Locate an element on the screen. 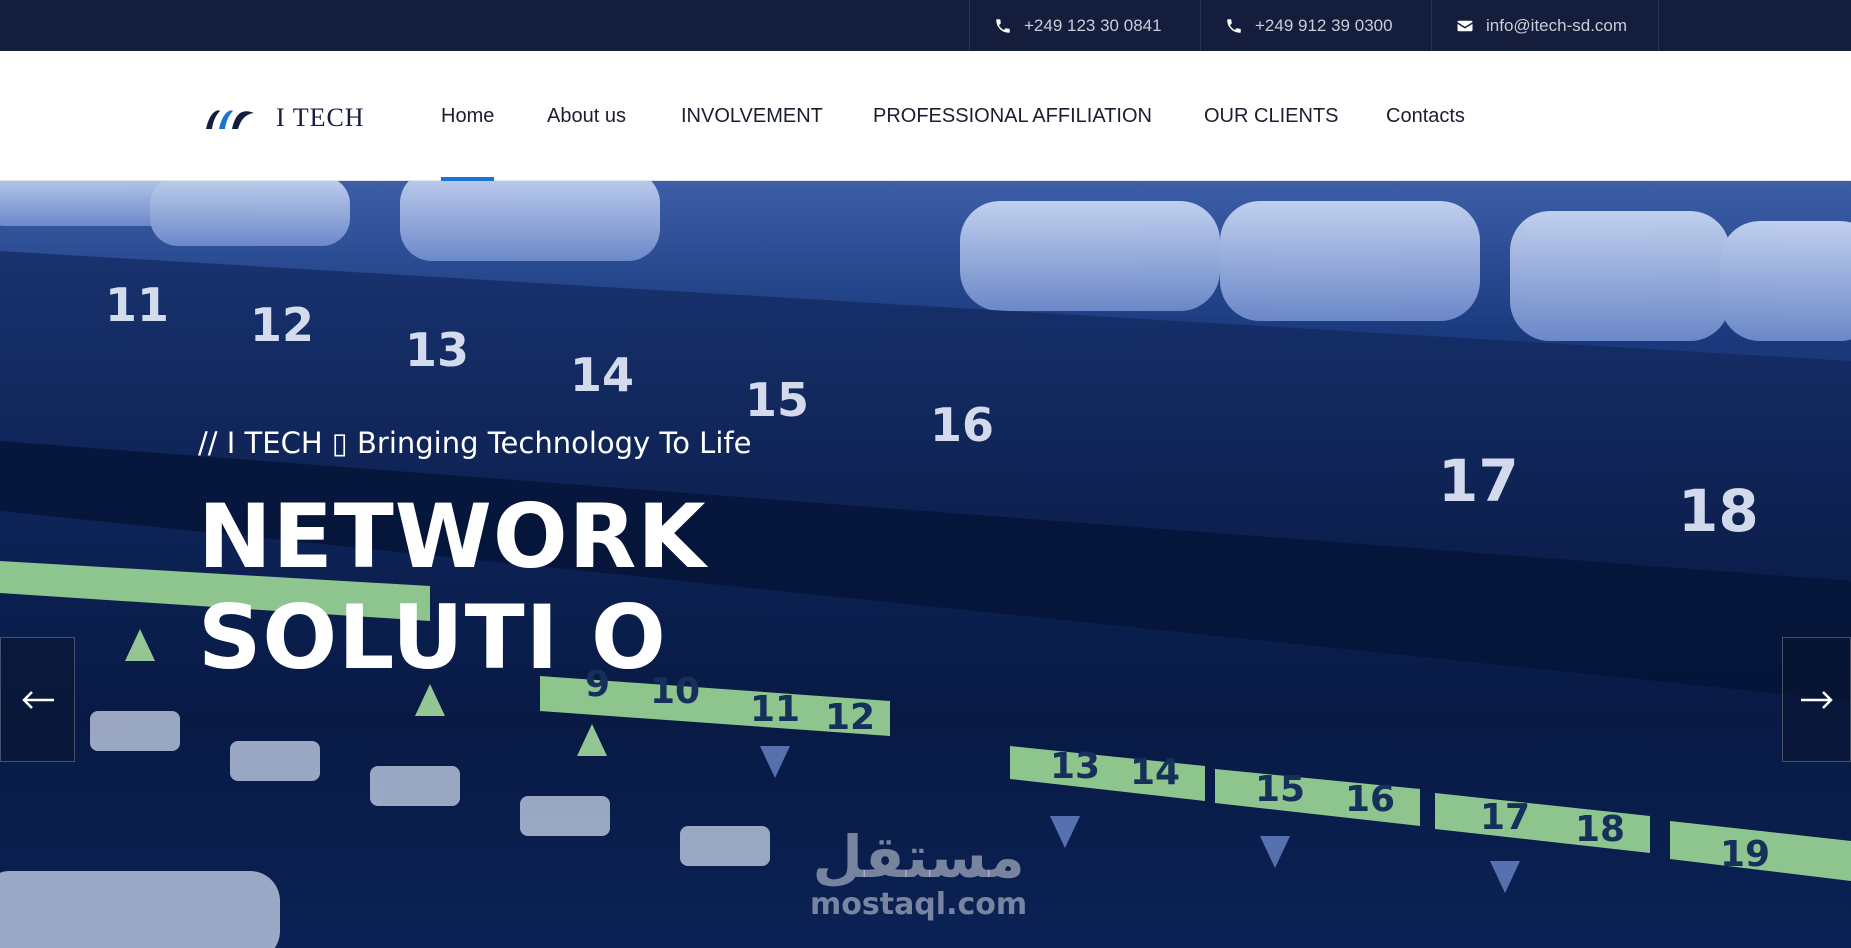 The height and width of the screenshot is (948, 1851). nav-about-us-label: About us is located at coordinates (586, 115).